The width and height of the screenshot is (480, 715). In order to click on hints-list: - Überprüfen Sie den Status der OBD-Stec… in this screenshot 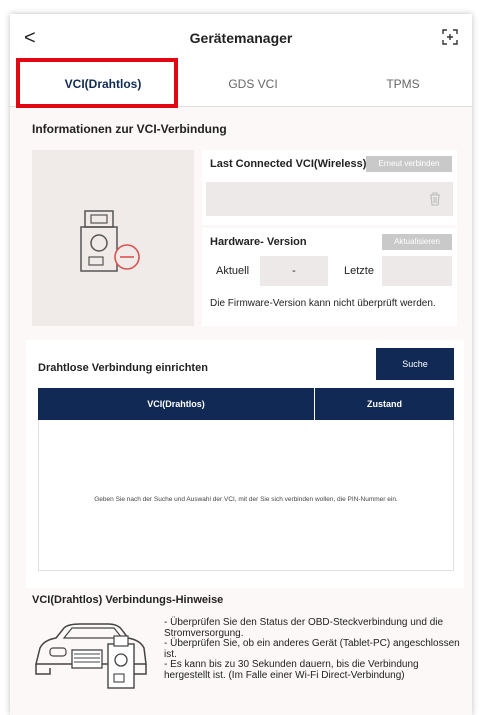, I will do `click(314, 649)`.